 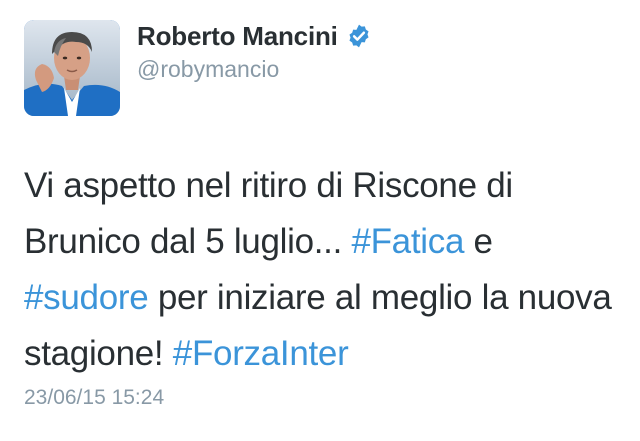 I want to click on avatar, so click(x=72, y=68).